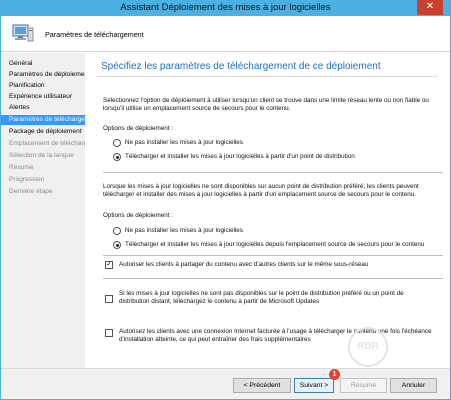 This screenshot has height=400, width=451. Describe the element at coordinates (363, 385) in the screenshot. I see `summary-button: Résumé` at that location.